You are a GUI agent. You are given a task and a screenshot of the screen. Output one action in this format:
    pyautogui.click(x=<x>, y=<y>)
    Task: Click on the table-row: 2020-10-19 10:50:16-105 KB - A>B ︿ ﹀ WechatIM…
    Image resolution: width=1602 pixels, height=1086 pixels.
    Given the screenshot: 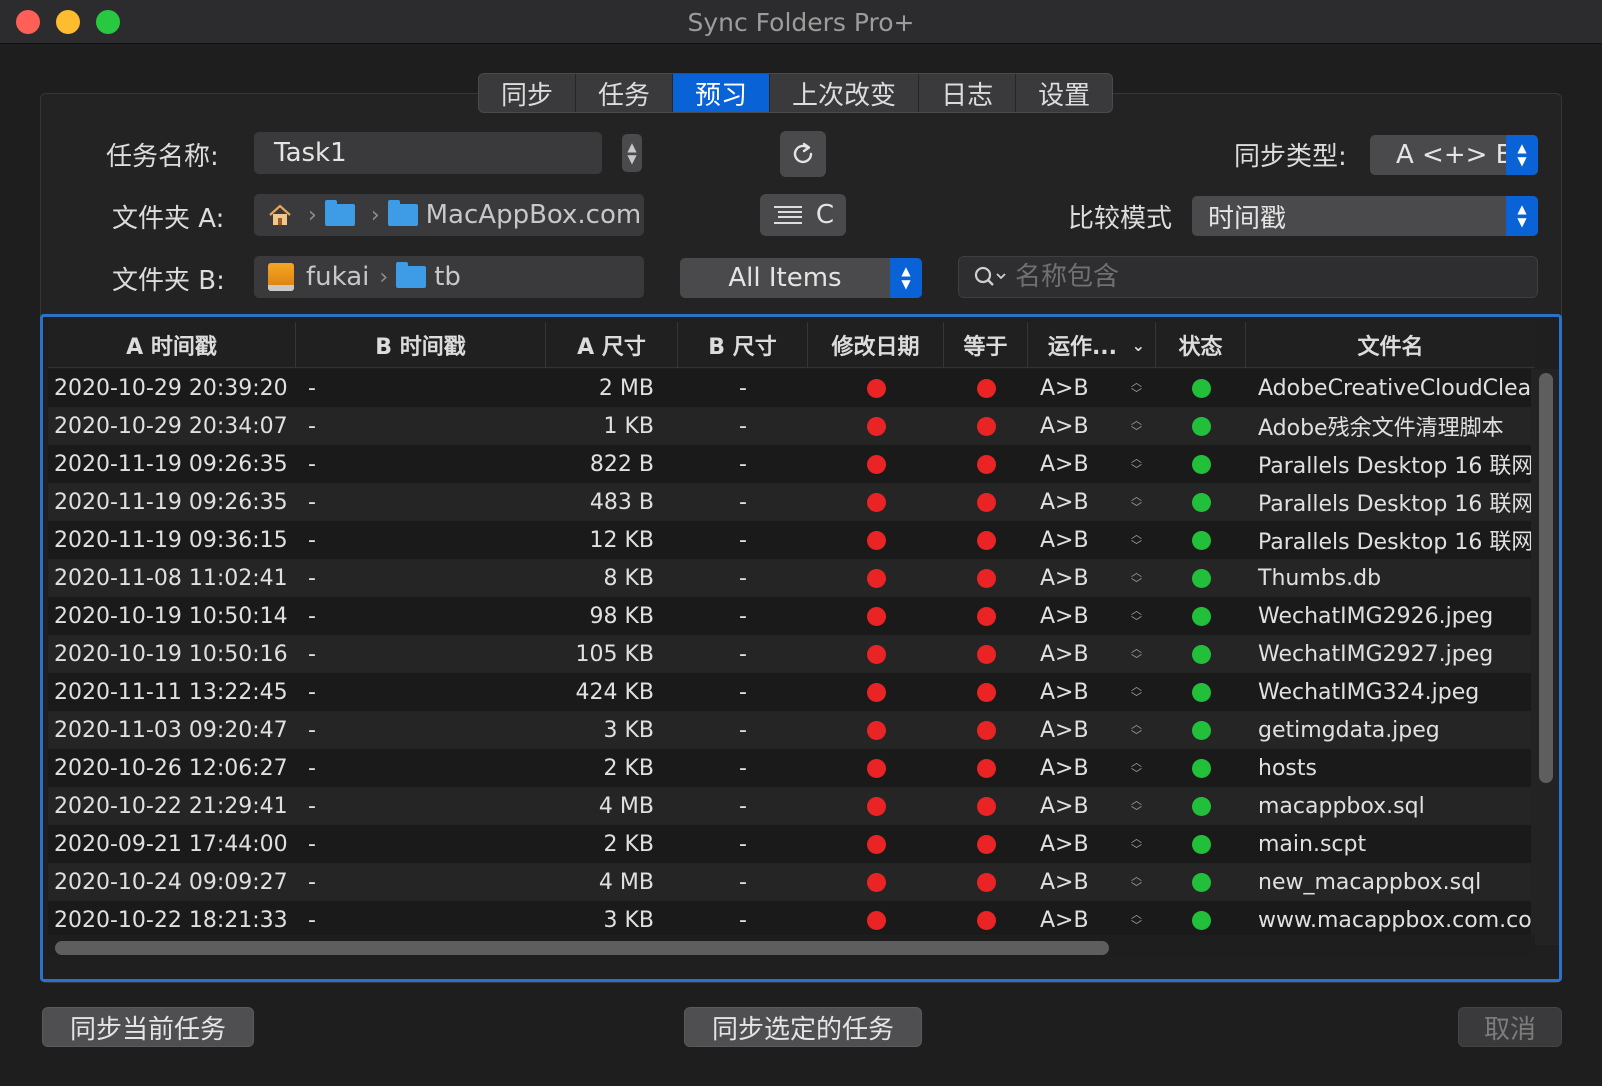 What is the action you would take?
    pyautogui.click(x=791, y=654)
    